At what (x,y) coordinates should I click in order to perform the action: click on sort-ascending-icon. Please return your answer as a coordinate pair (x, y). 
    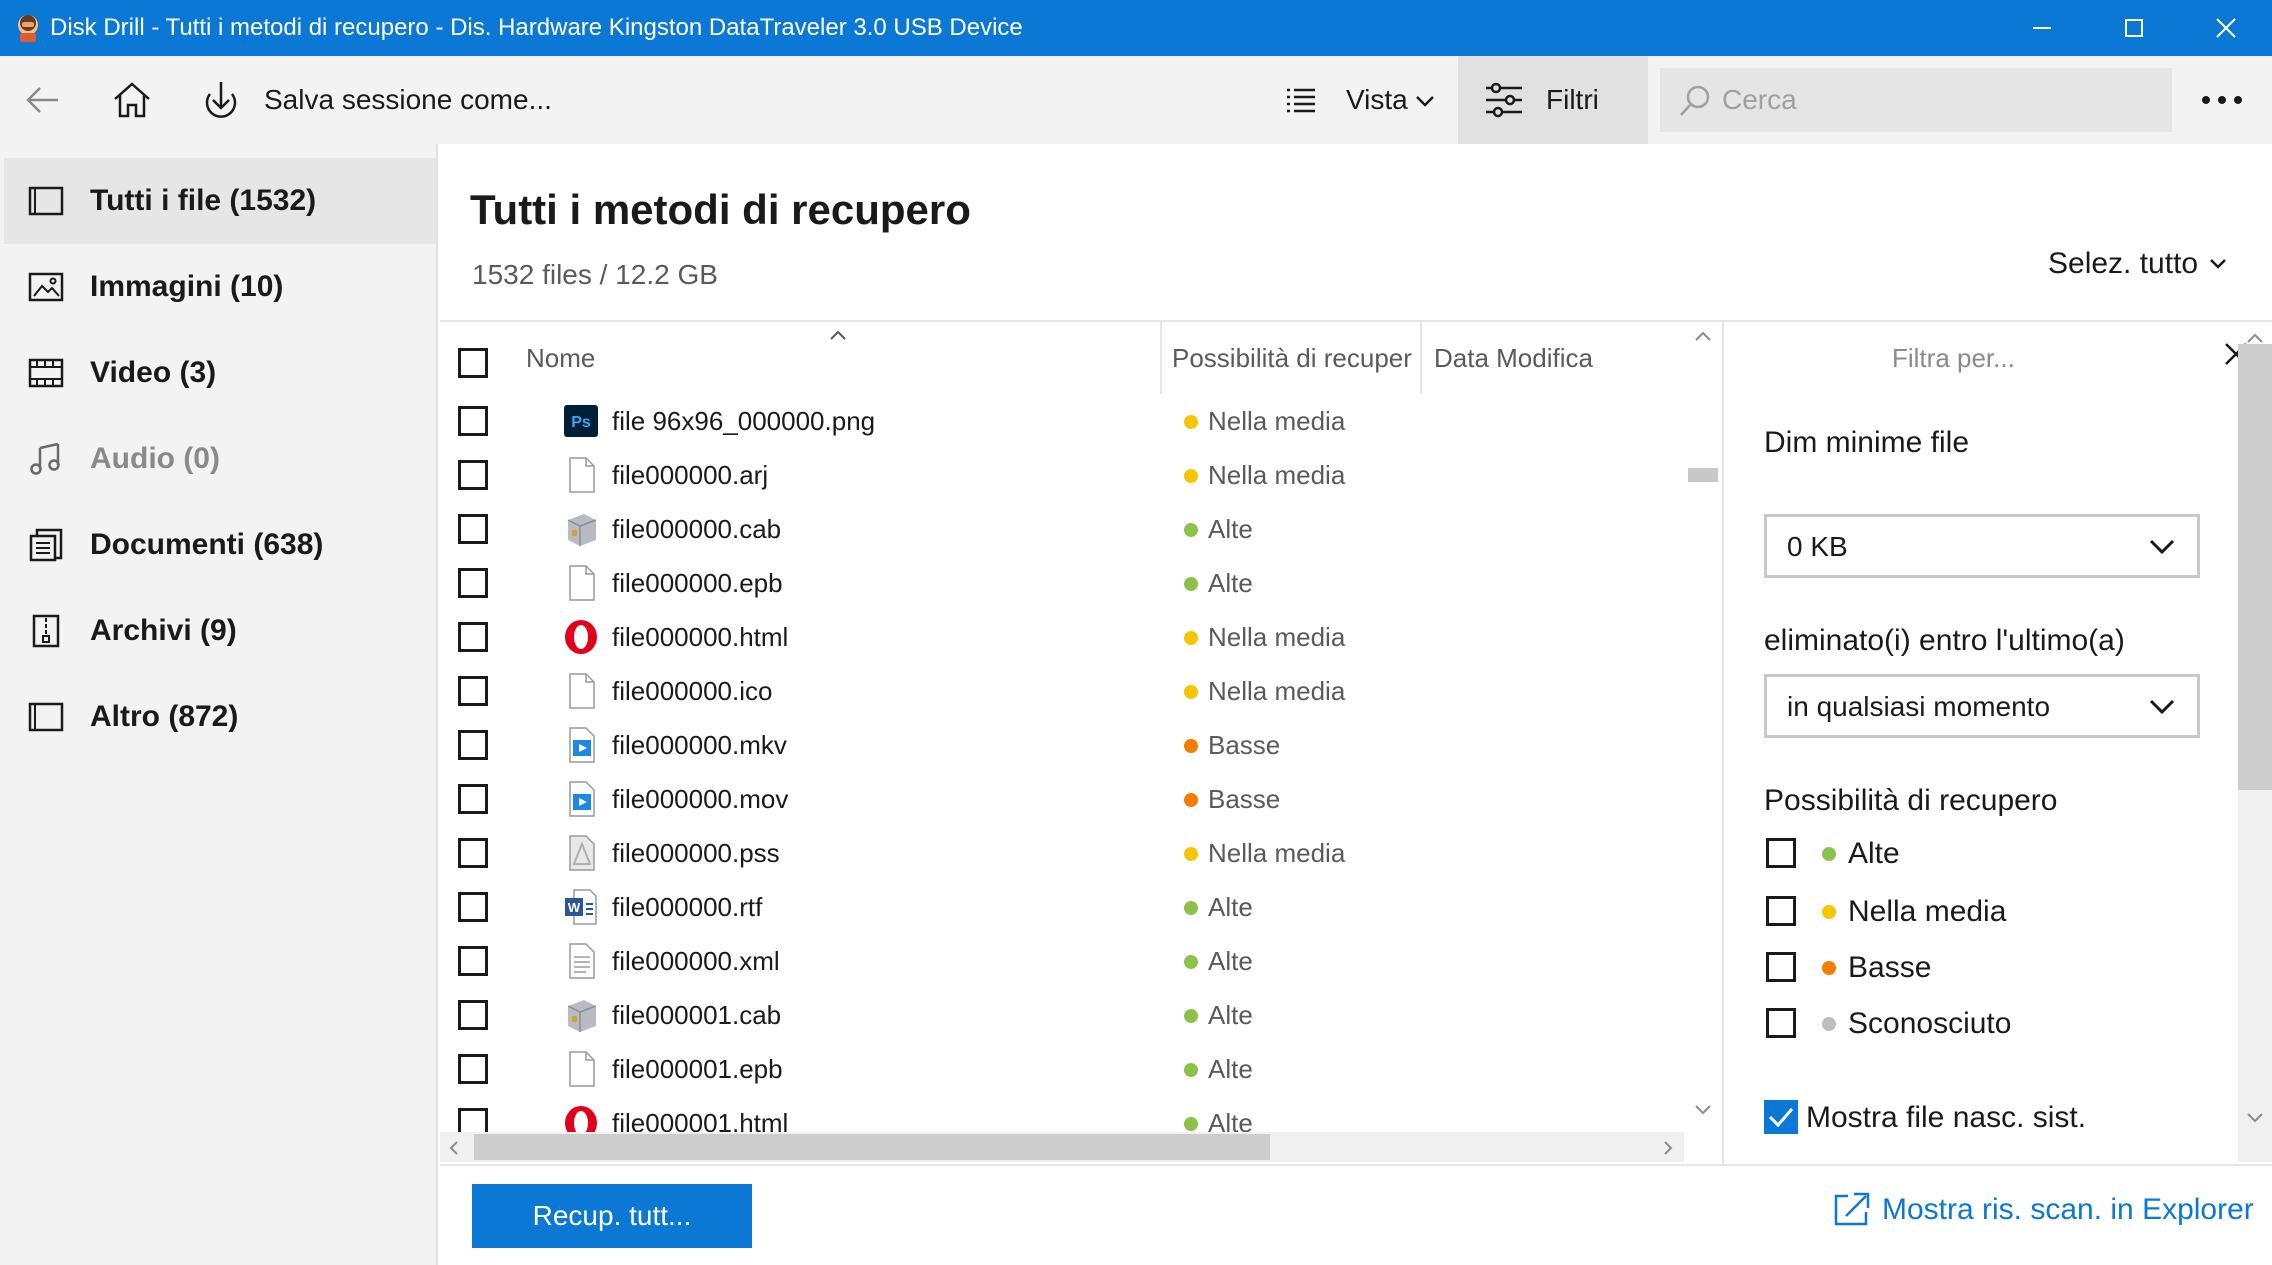
    Looking at the image, I should click on (838, 335).